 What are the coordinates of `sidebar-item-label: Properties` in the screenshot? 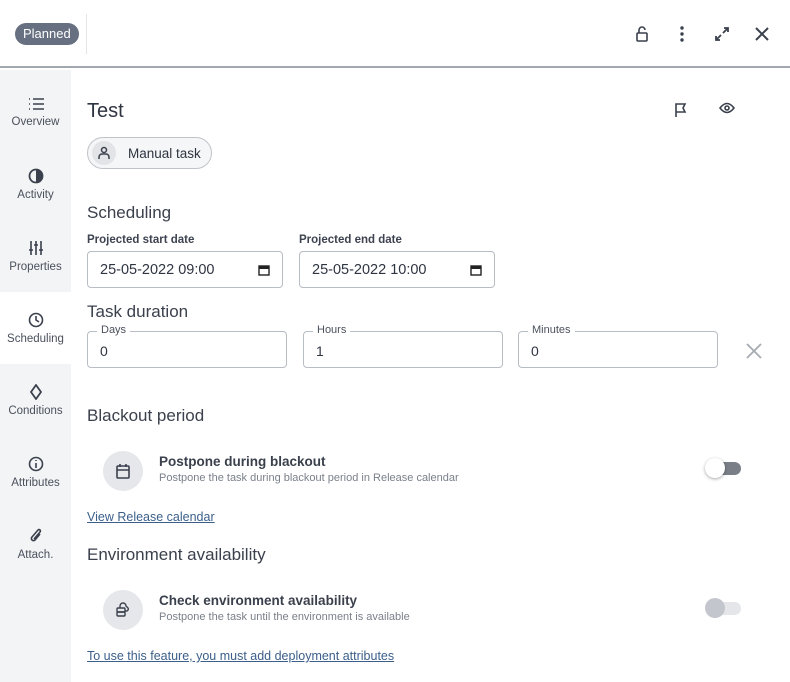 It's located at (35, 266).